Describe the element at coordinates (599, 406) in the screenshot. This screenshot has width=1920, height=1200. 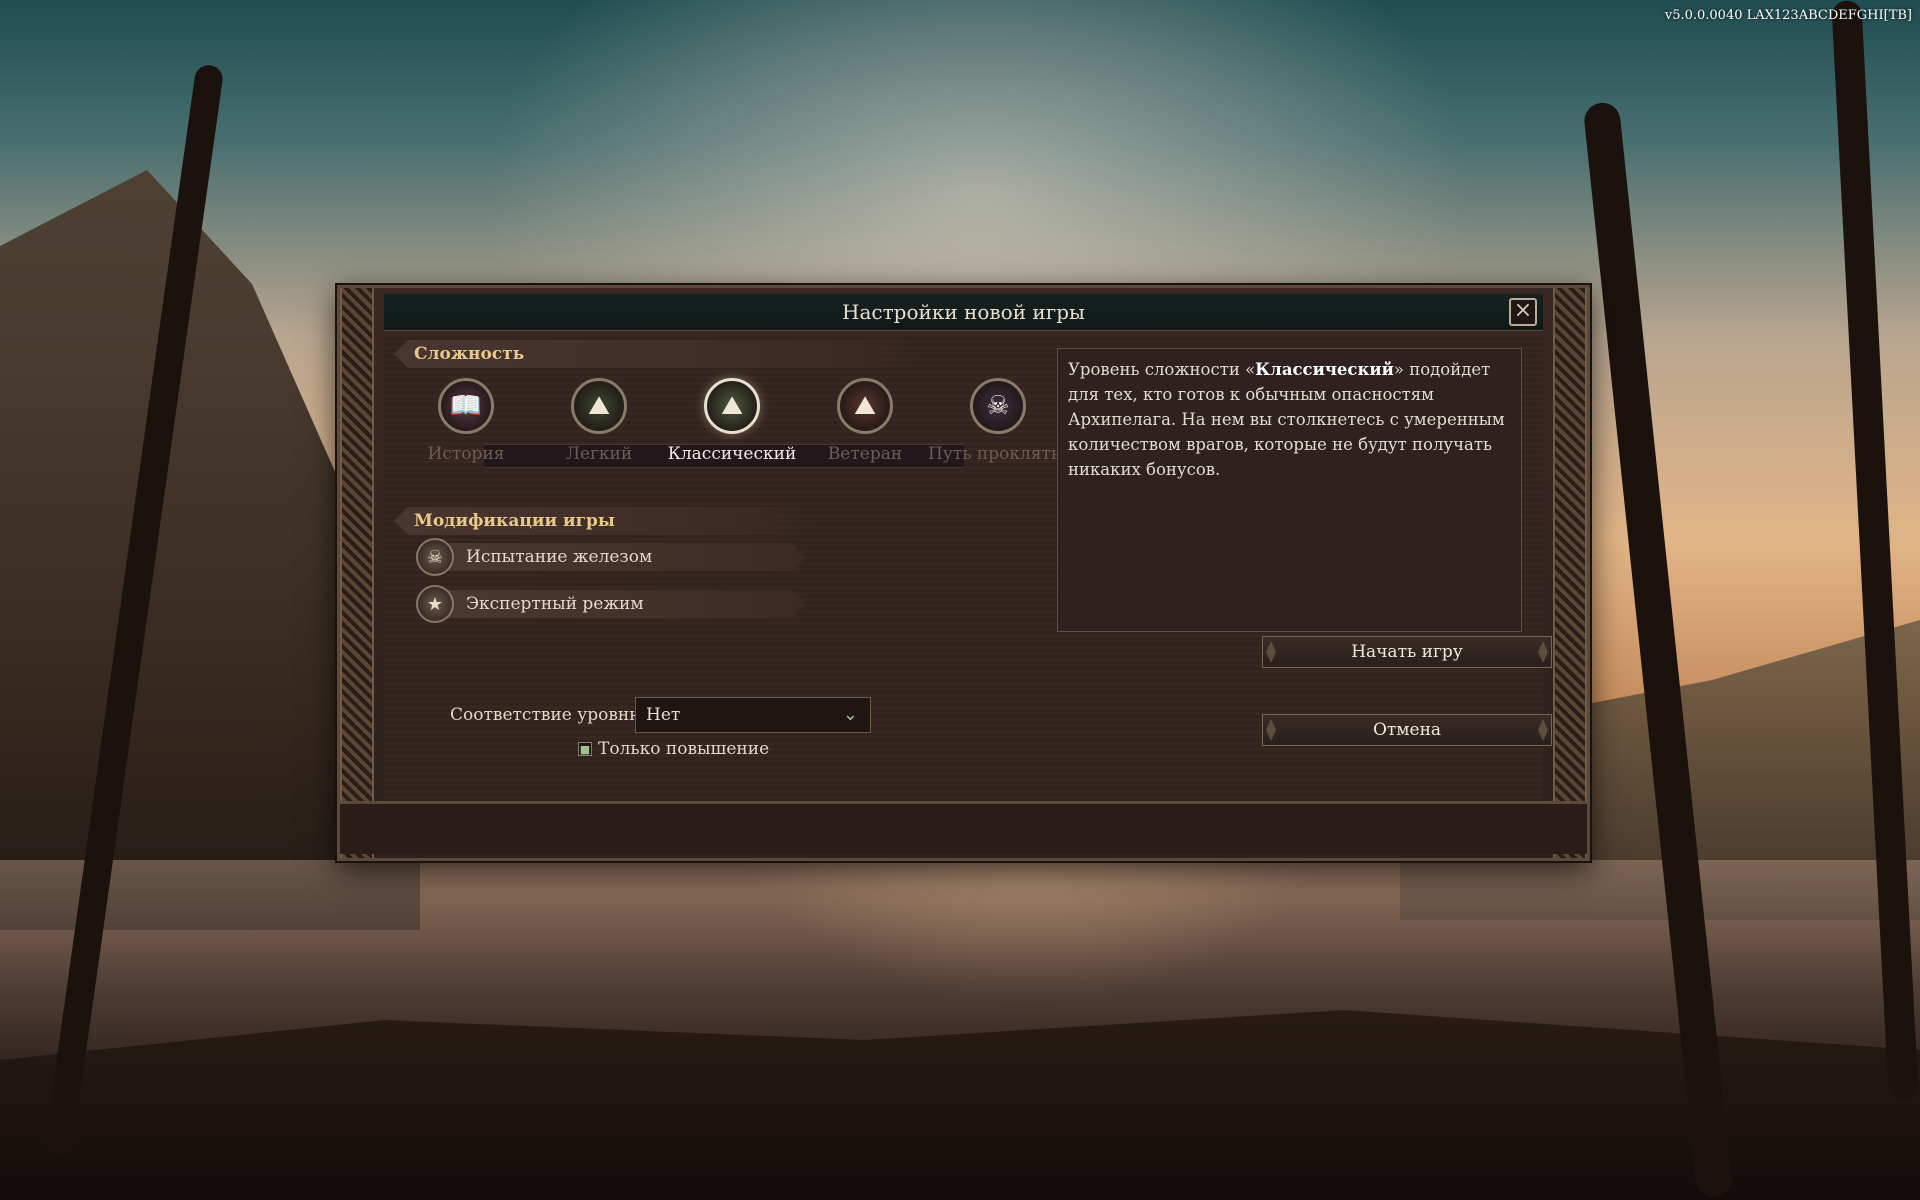
I see `mountain-easy-icon: ⛰` at that location.